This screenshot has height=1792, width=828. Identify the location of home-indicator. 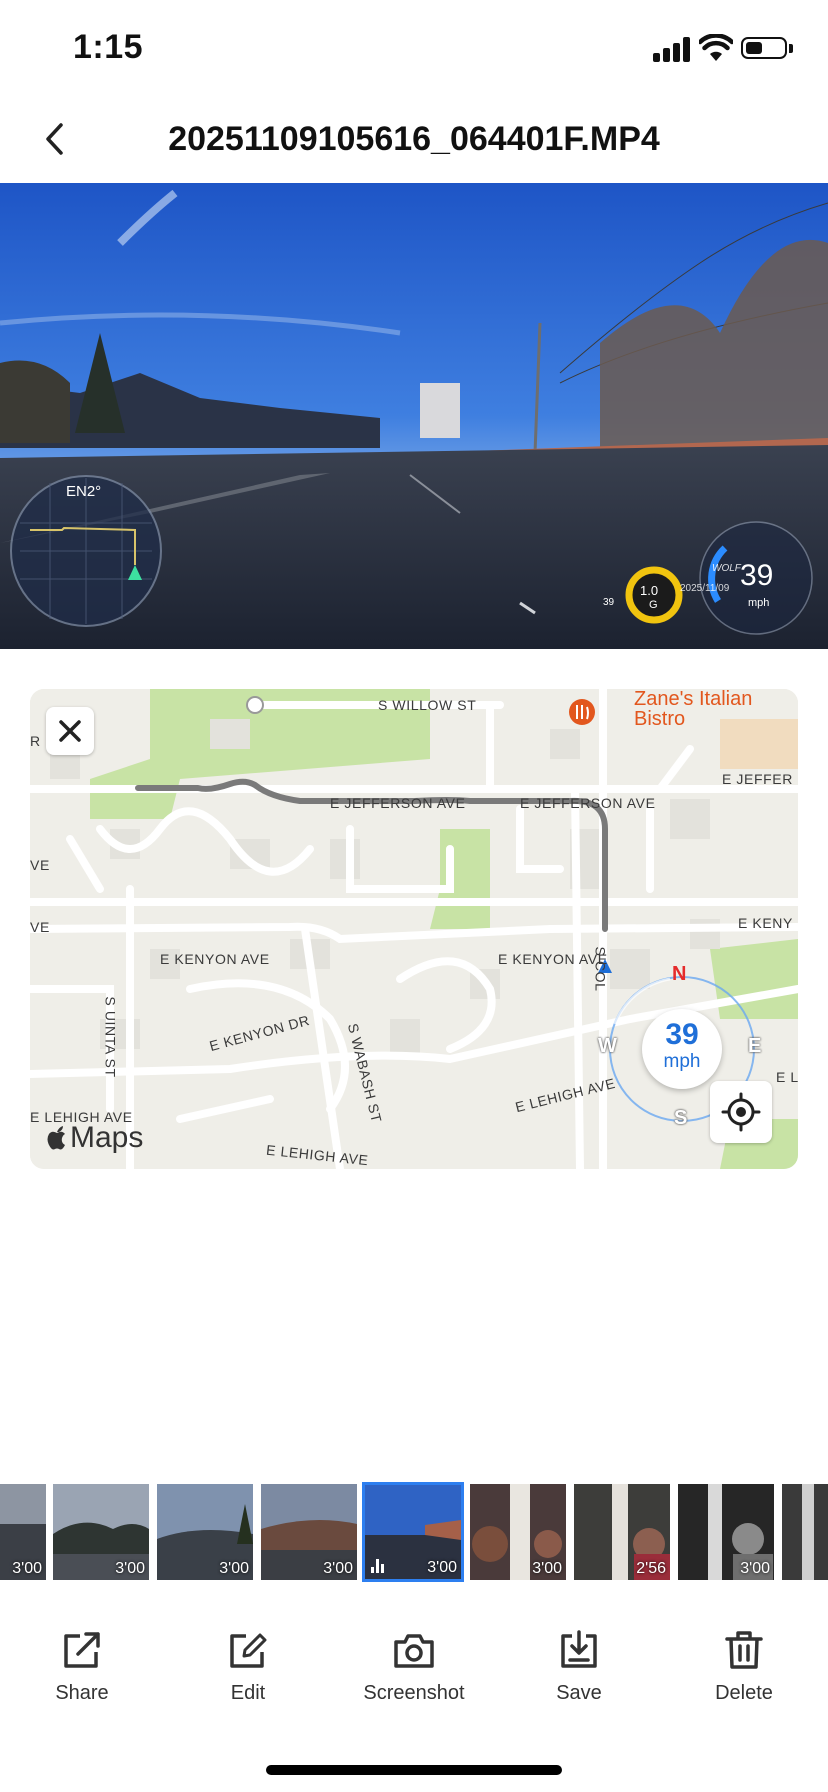
(414, 1770).